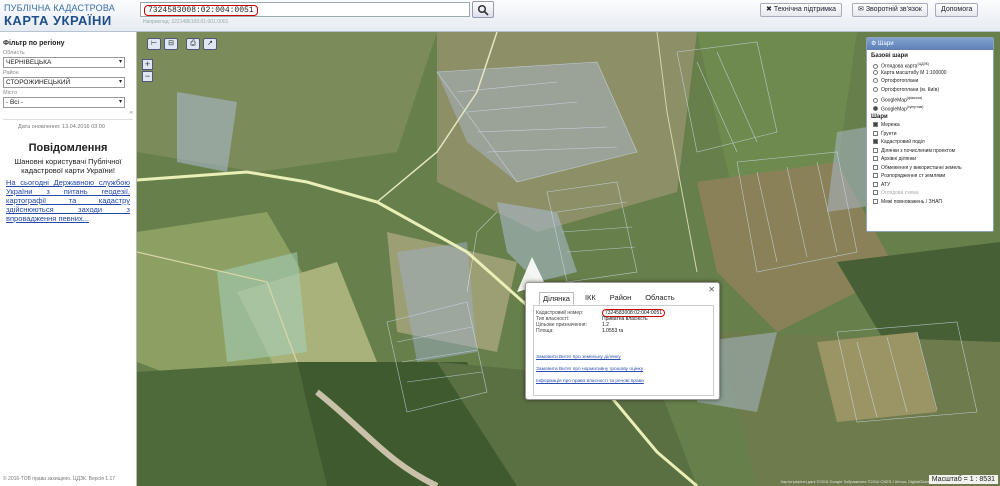  What do you see at coordinates (914, 98) in the screenshot?
I see `layer-sup: (фізична)` at bounding box center [914, 98].